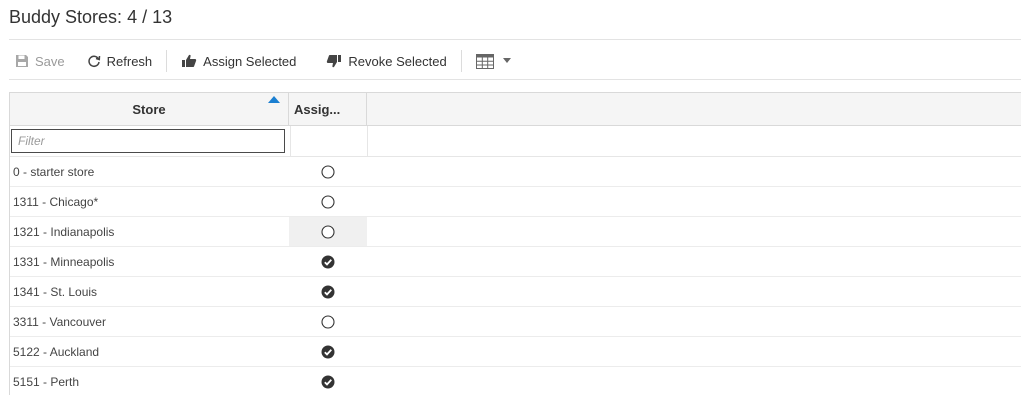 The width and height of the screenshot is (1021, 395). What do you see at coordinates (94, 61) in the screenshot?
I see `refresh-icon` at bounding box center [94, 61].